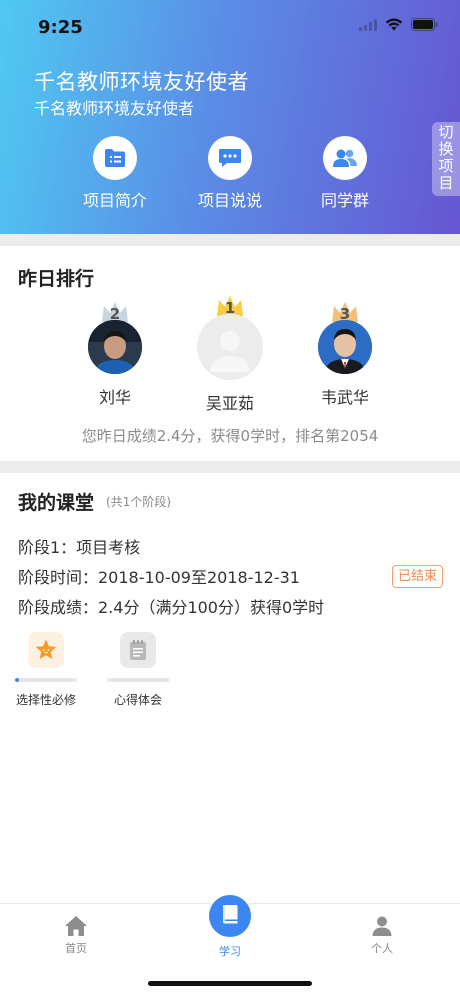 The width and height of the screenshot is (460, 996). I want to click on status-badge: 已结束, so click(417, 576).